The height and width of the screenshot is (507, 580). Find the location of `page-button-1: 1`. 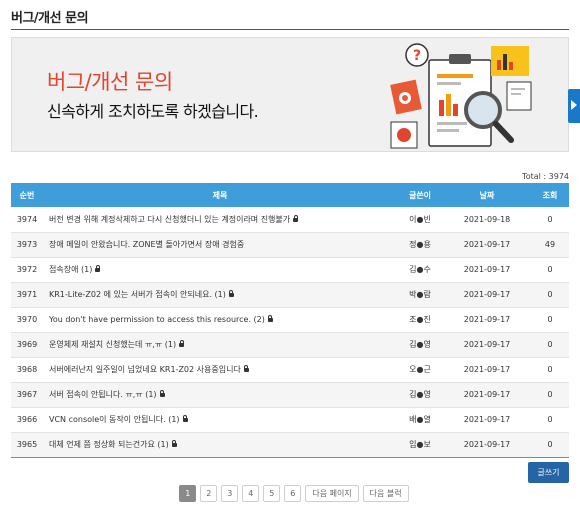

page-button-1: 1 is located at coordinates (188, 493).